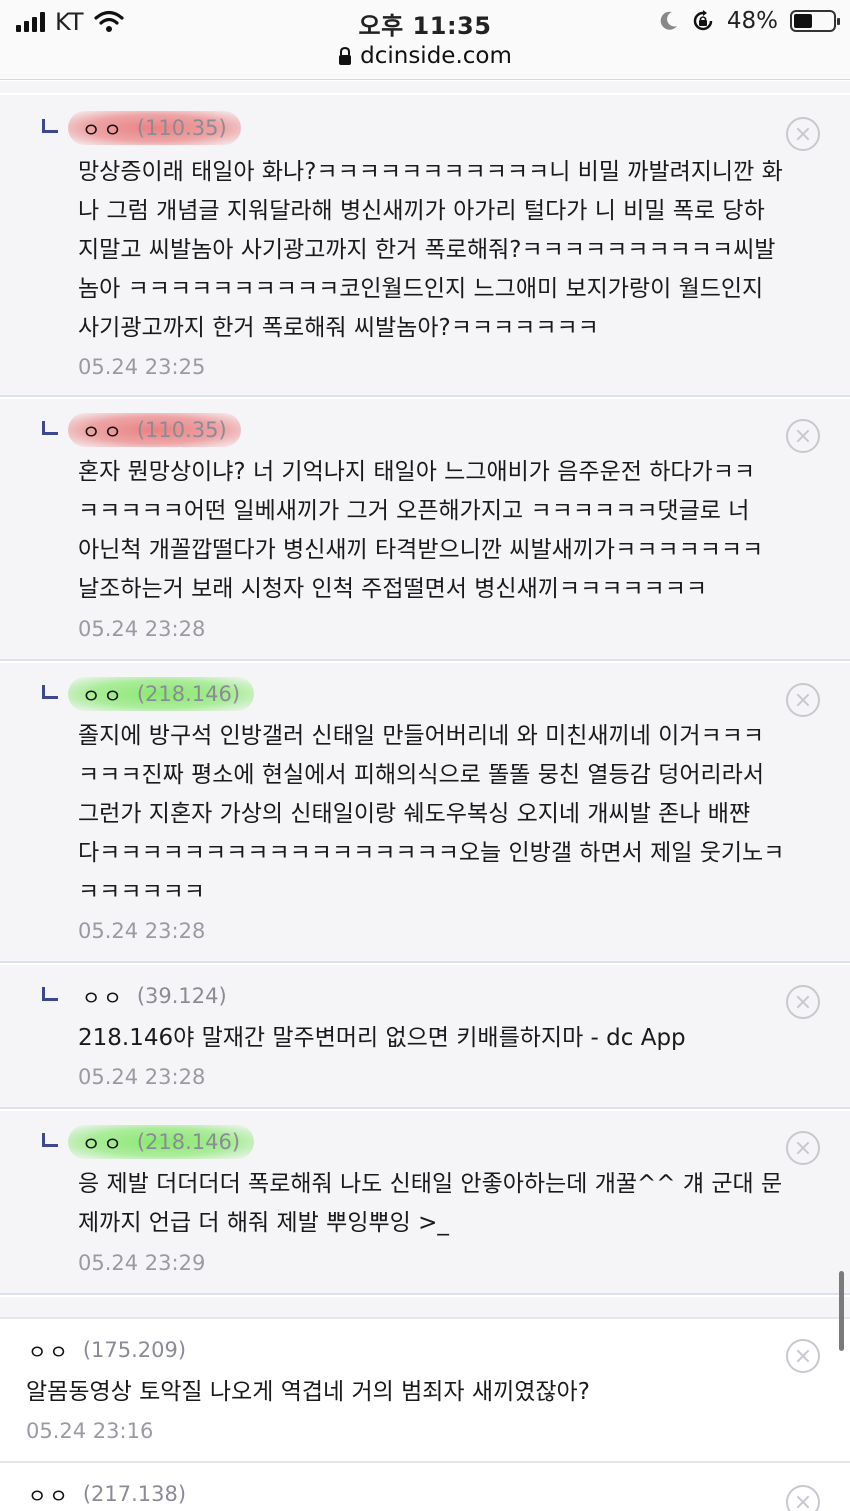  I want to click on comment-line: 놈아 ㅋㅋㅋㅋㅋㅋㅋㅋㅋㅋ코인월드인지 느그애미 보지가랑이 월드인지, so click(421, 289).